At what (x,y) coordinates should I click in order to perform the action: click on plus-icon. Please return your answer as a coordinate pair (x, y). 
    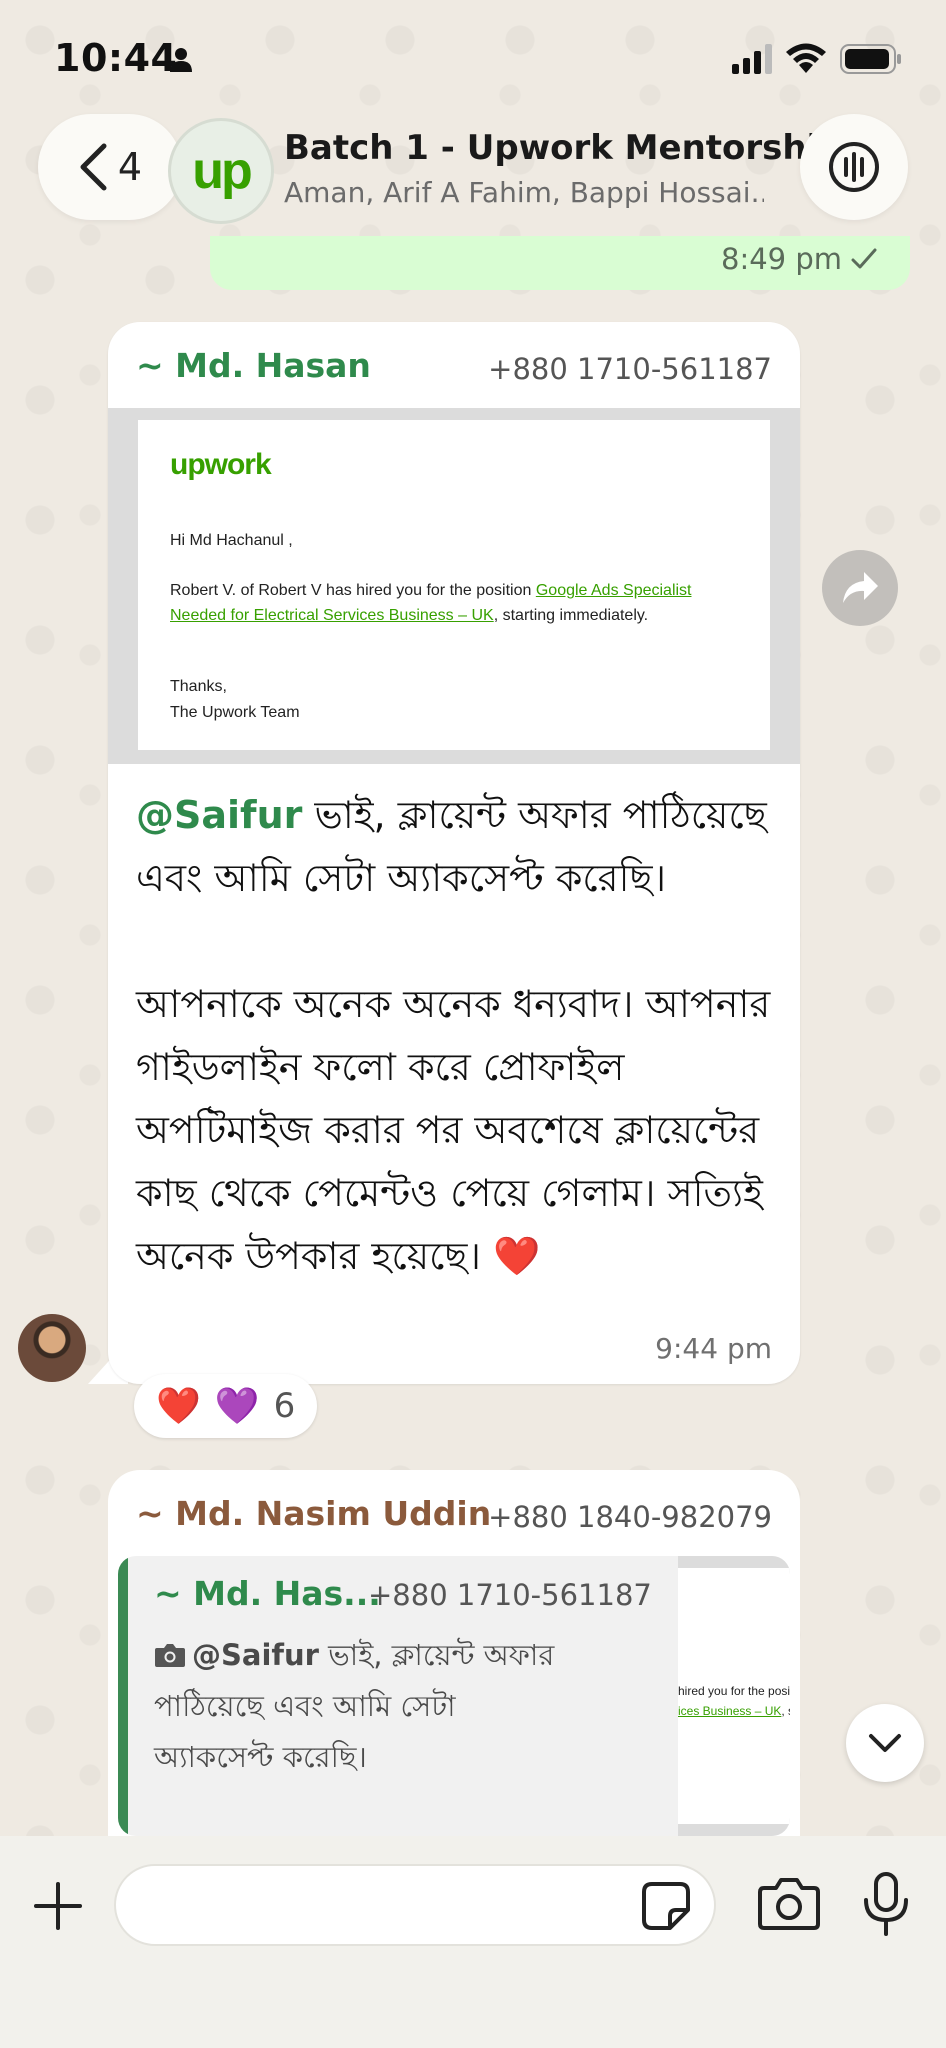
    Looking at the image, I should click on (58, 1906).